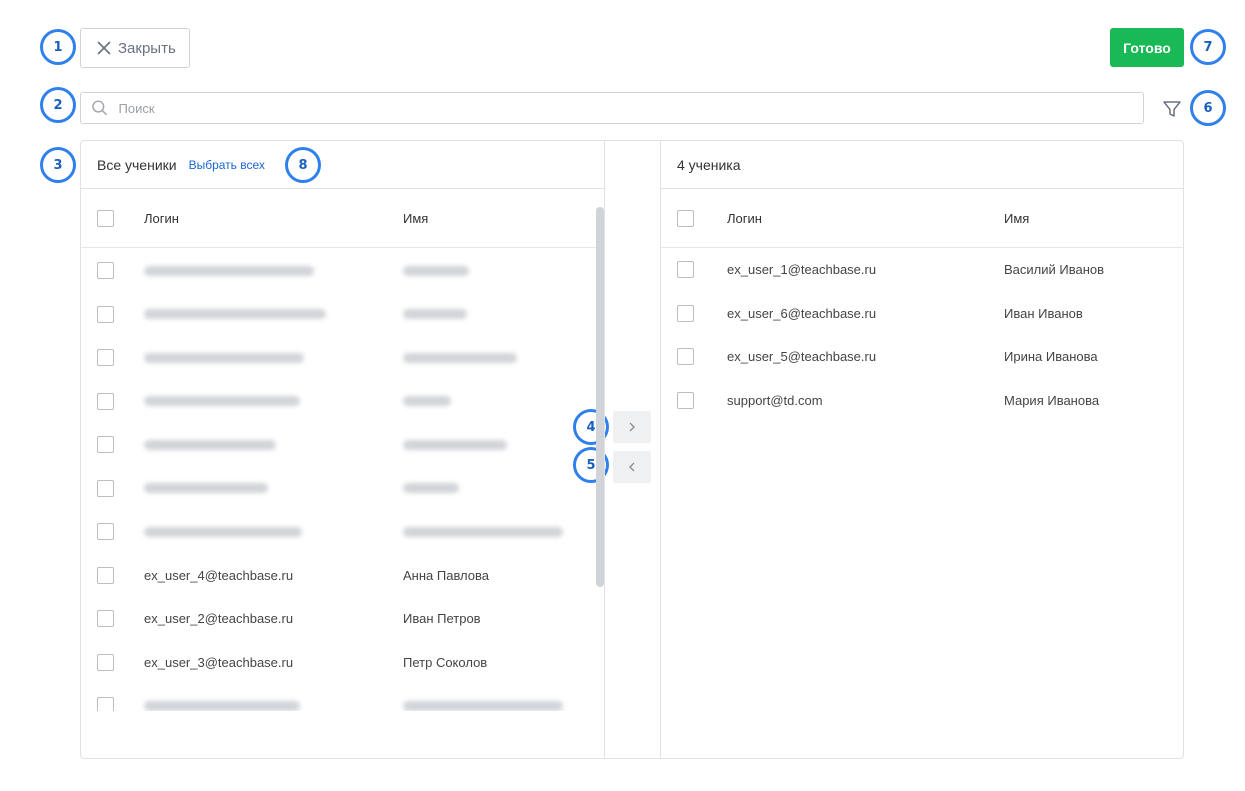 This screenshot has width=1245, height=791. I want to click on row-name: Анна Павлова, so click(446, 575).